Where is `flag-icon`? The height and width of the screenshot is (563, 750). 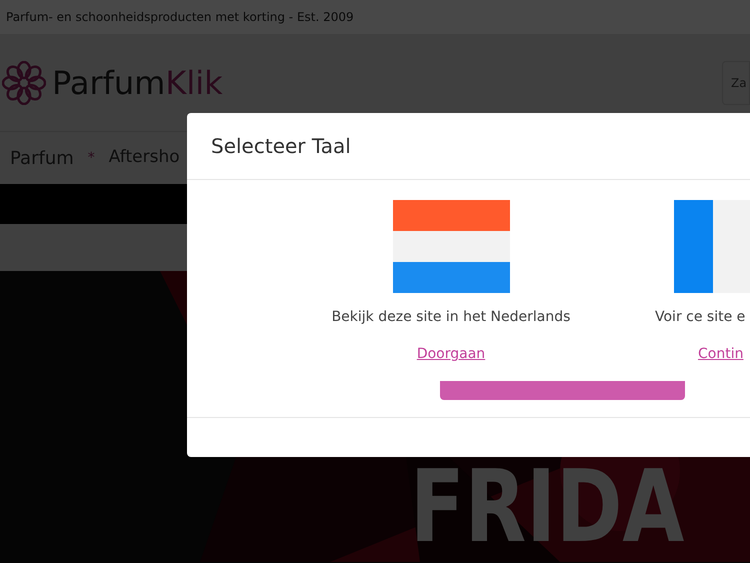 flag-icon is located at coordinates (451, 246).